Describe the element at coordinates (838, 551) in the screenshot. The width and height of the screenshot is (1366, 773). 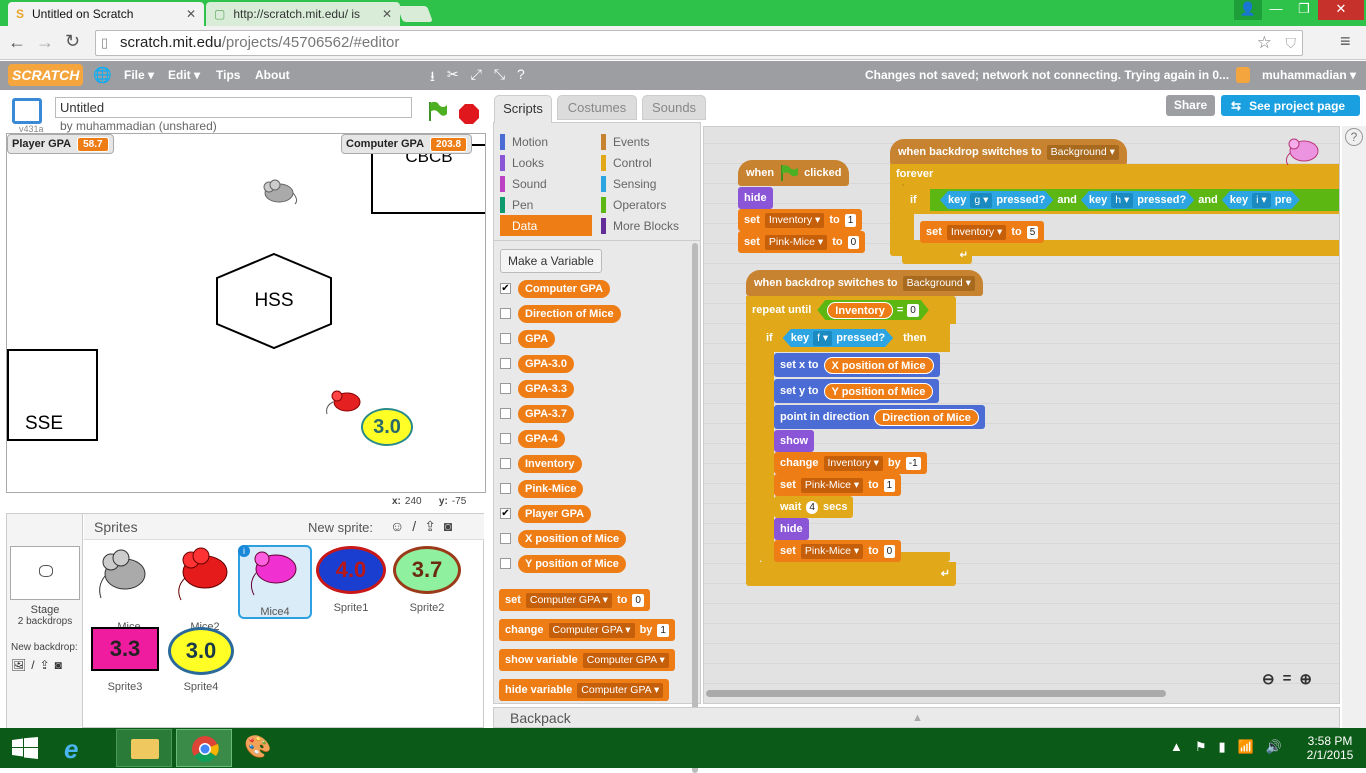
I see `set-pink-mice-0-block: setPink-Miceto0` at that location.